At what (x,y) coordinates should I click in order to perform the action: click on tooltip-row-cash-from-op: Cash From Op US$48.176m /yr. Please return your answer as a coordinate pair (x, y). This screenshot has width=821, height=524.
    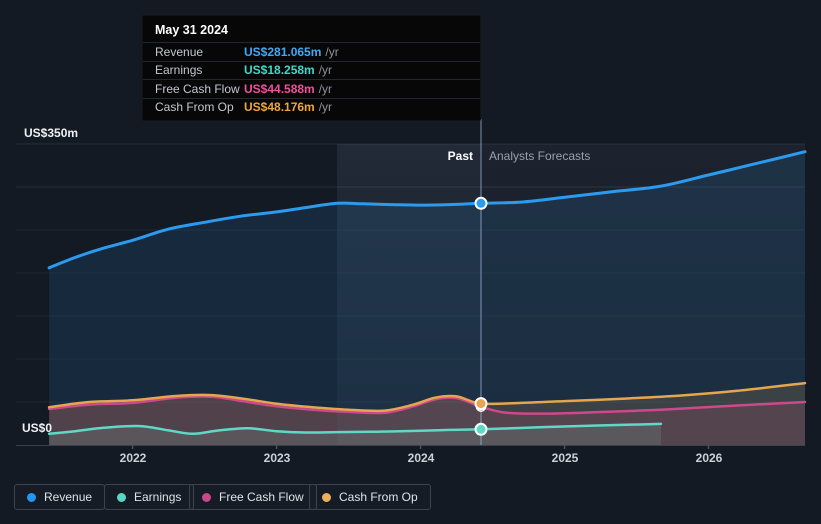
    Looking at the image, I should click on (311, 107).